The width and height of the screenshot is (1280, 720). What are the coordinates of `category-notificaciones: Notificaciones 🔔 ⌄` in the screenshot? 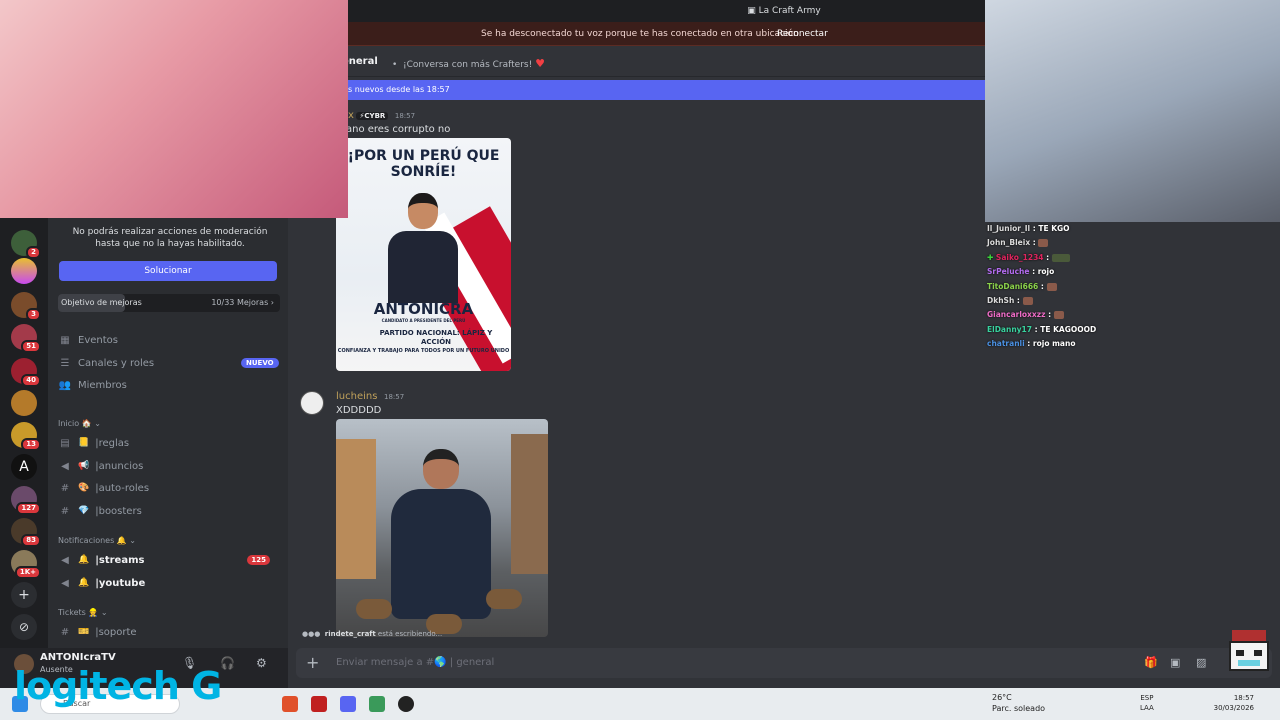 It's located at (97, 540).